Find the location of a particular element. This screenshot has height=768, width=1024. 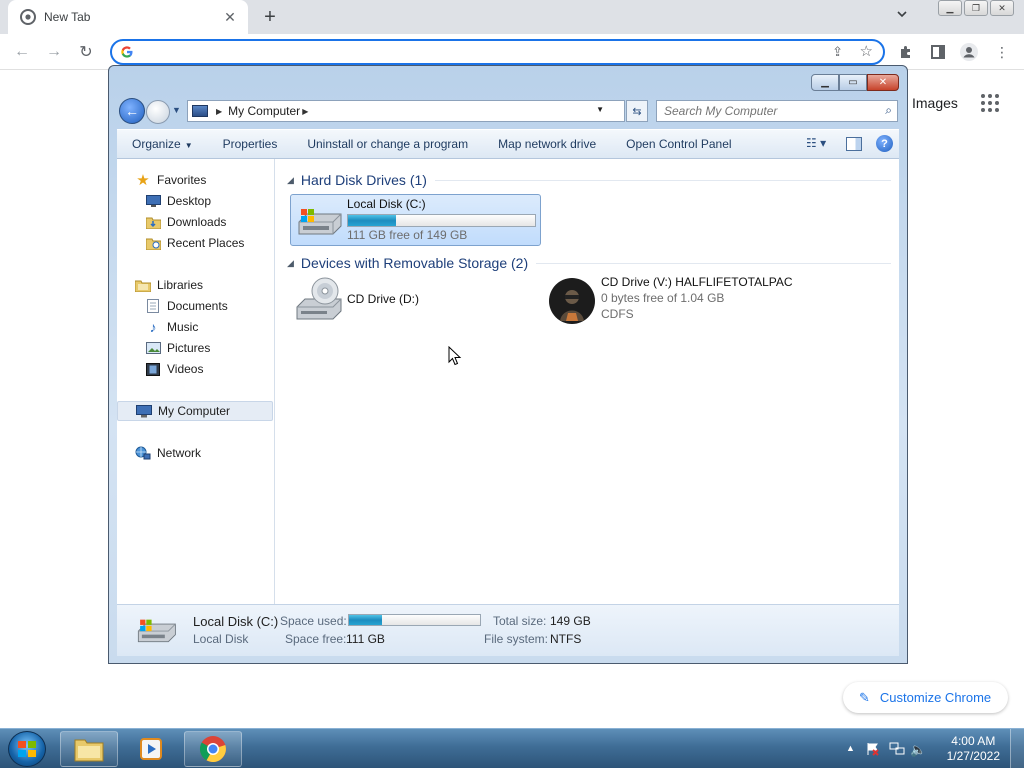

customize-chrome-button: ✎ Customize Chrome is located at coordinates (925, 697).